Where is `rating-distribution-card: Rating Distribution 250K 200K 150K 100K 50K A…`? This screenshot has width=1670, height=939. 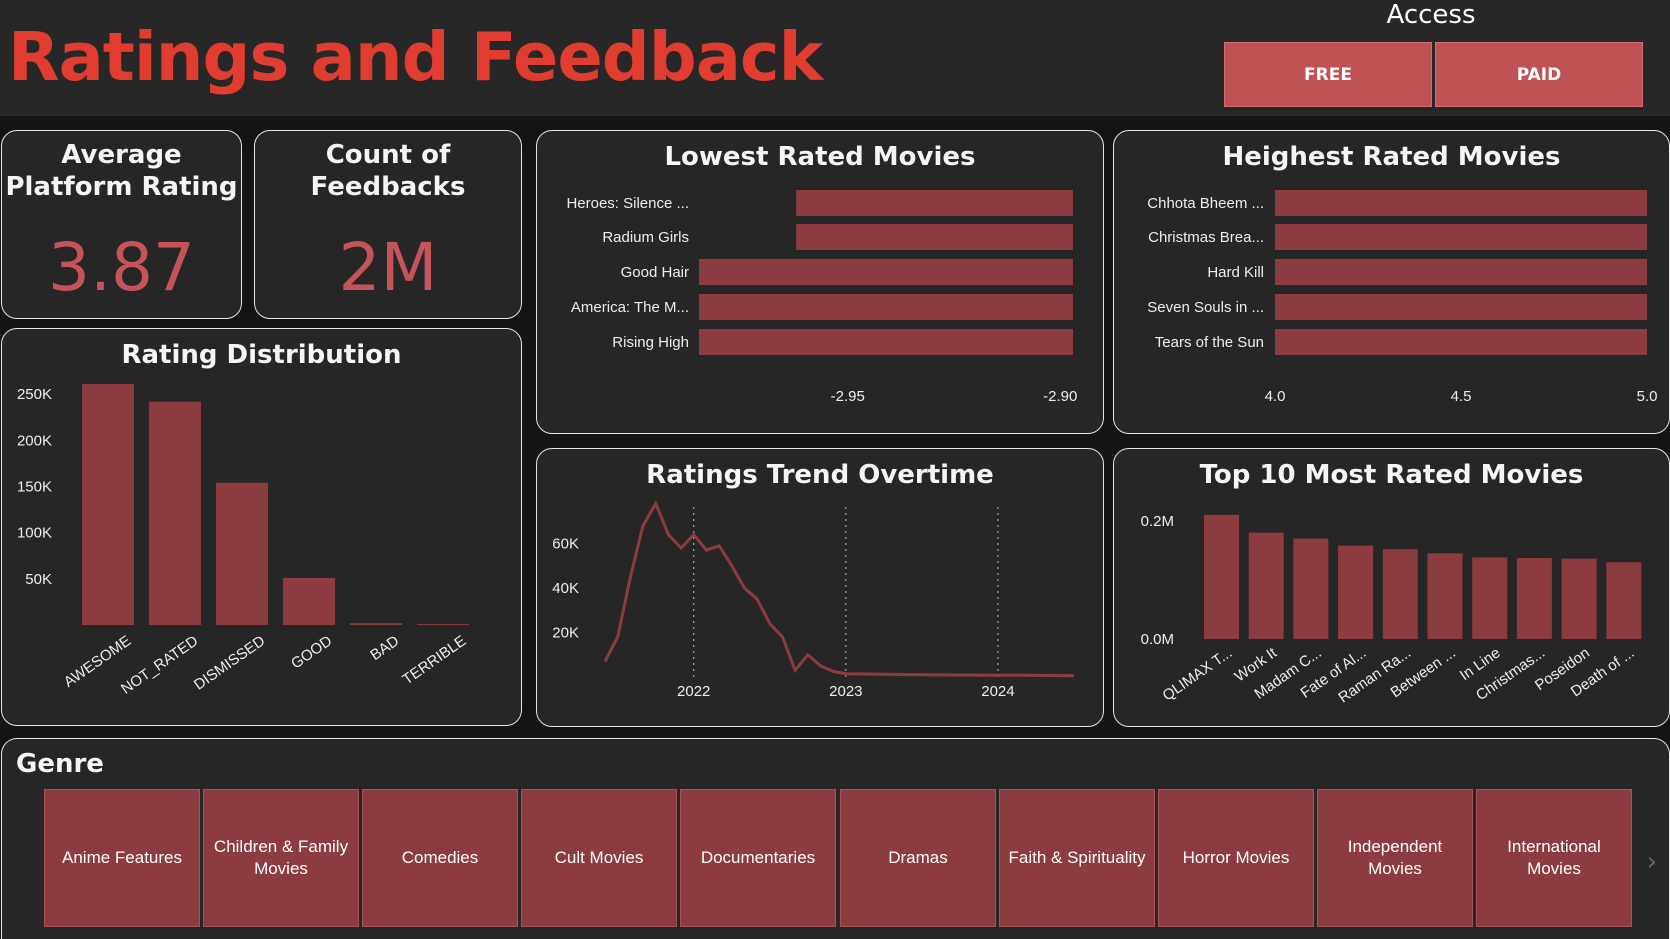 rating-distribution-card: Rating Distribution 250K 200K 150K 100K 50K A… is located at coordinates (261, 527).